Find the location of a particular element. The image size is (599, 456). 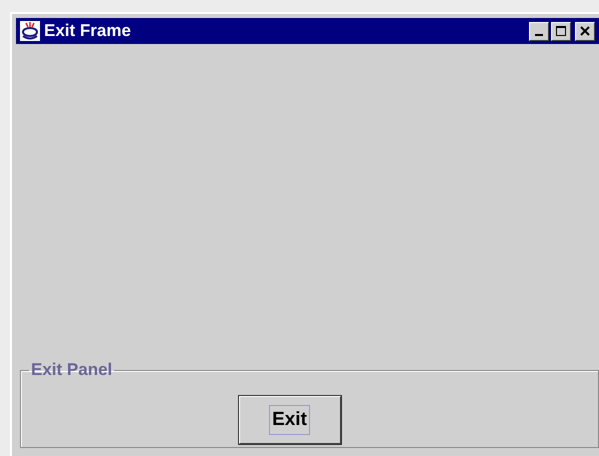

minimize-icon is located at coordinates (539, 35).